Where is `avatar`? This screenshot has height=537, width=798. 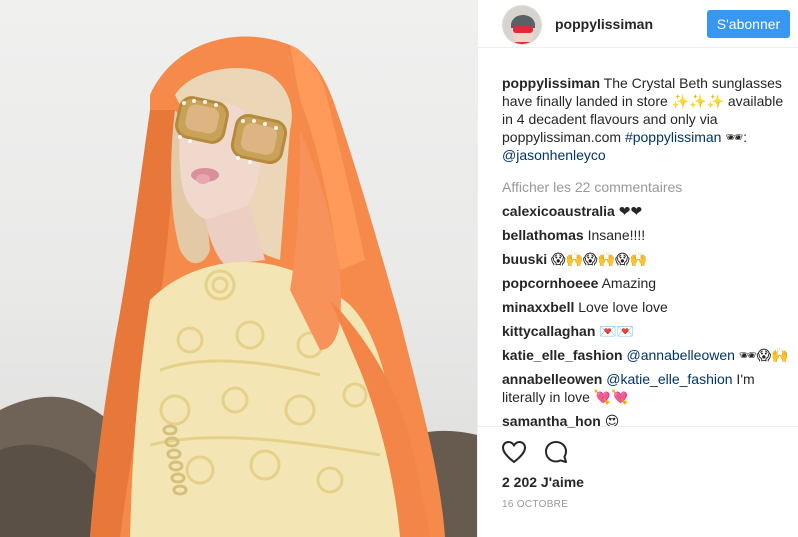 avatar is located at coordinates (522, 25).